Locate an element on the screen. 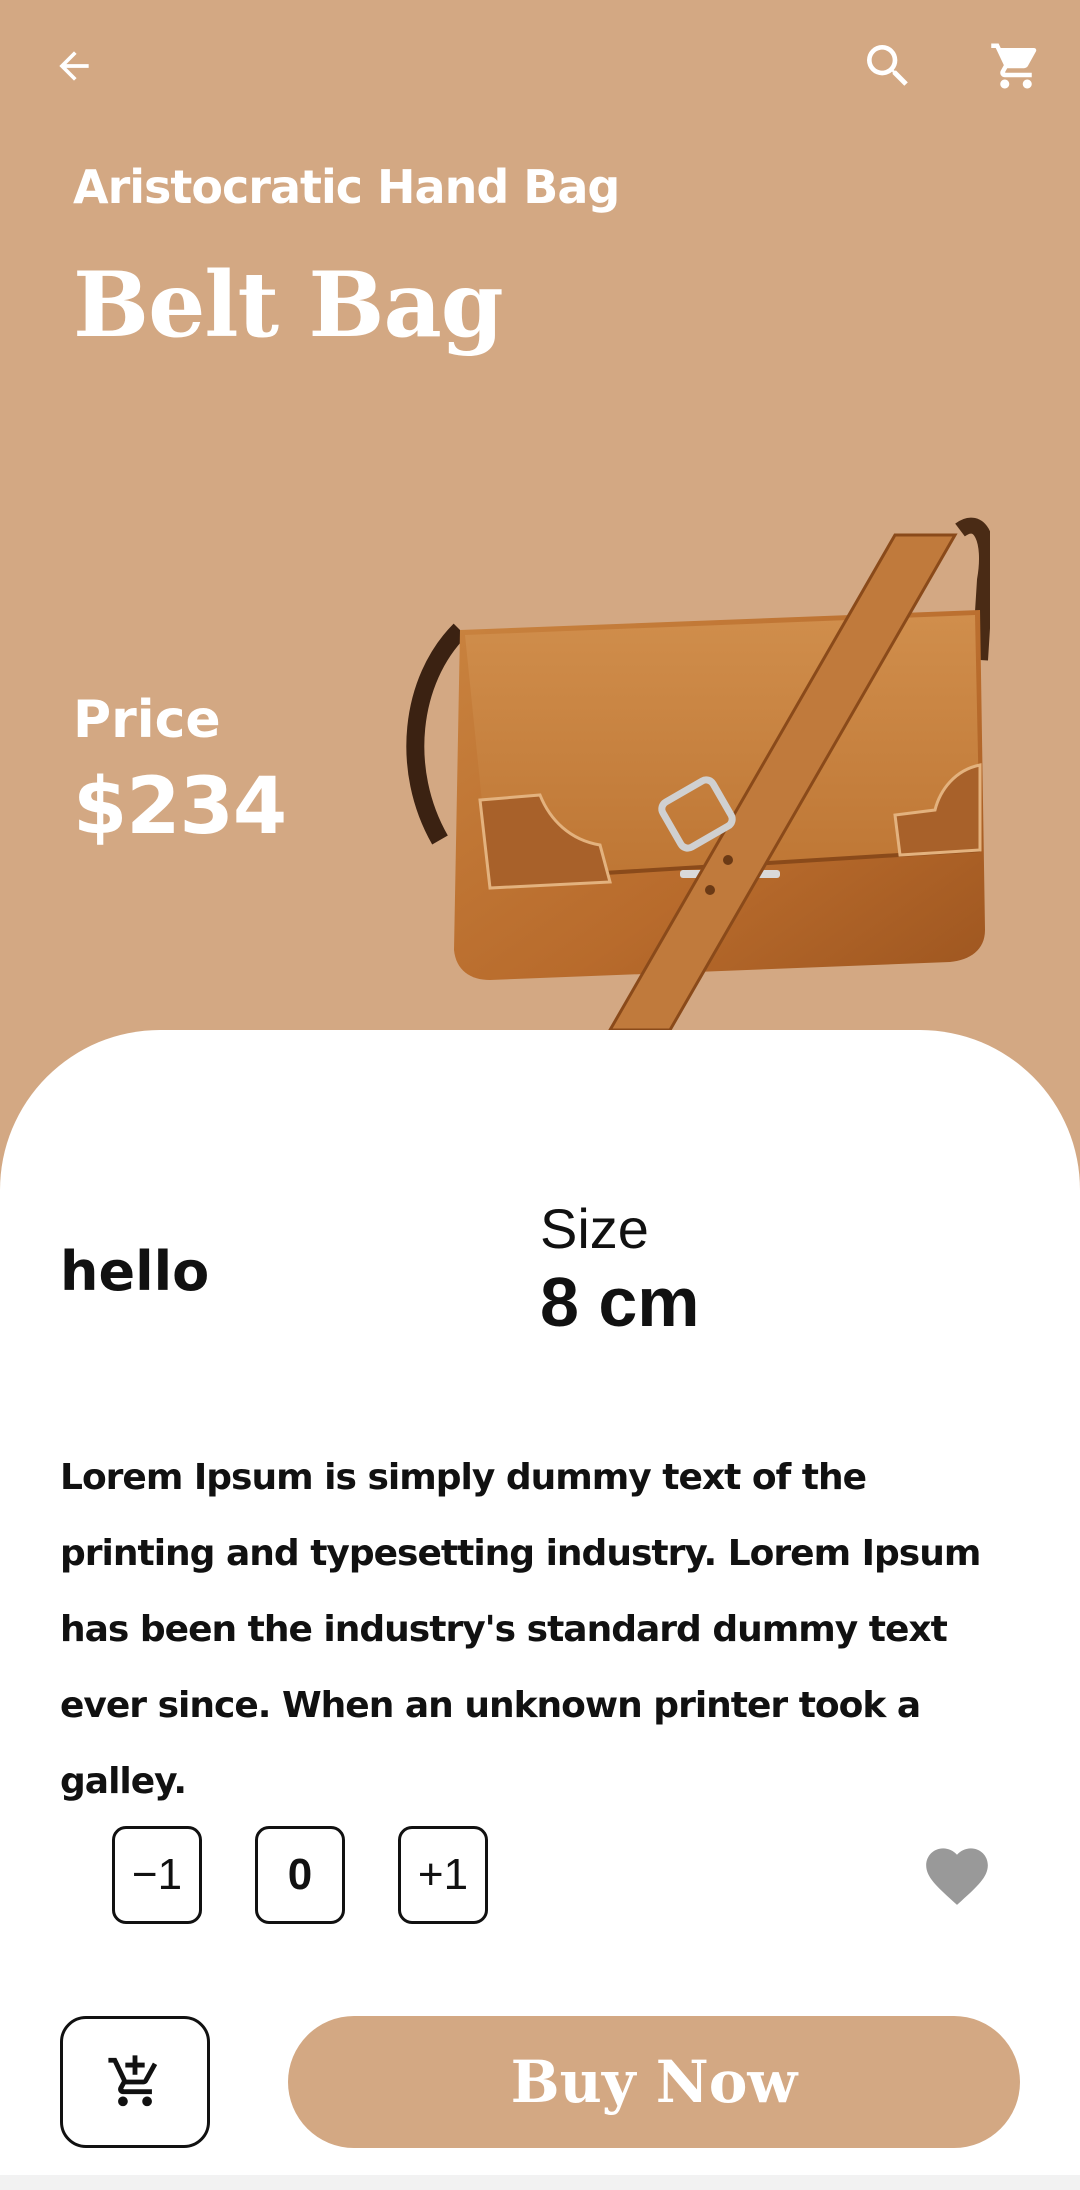 This screenshot has height=2190, width=1080. search-icon is located at coordinates (887, 65).